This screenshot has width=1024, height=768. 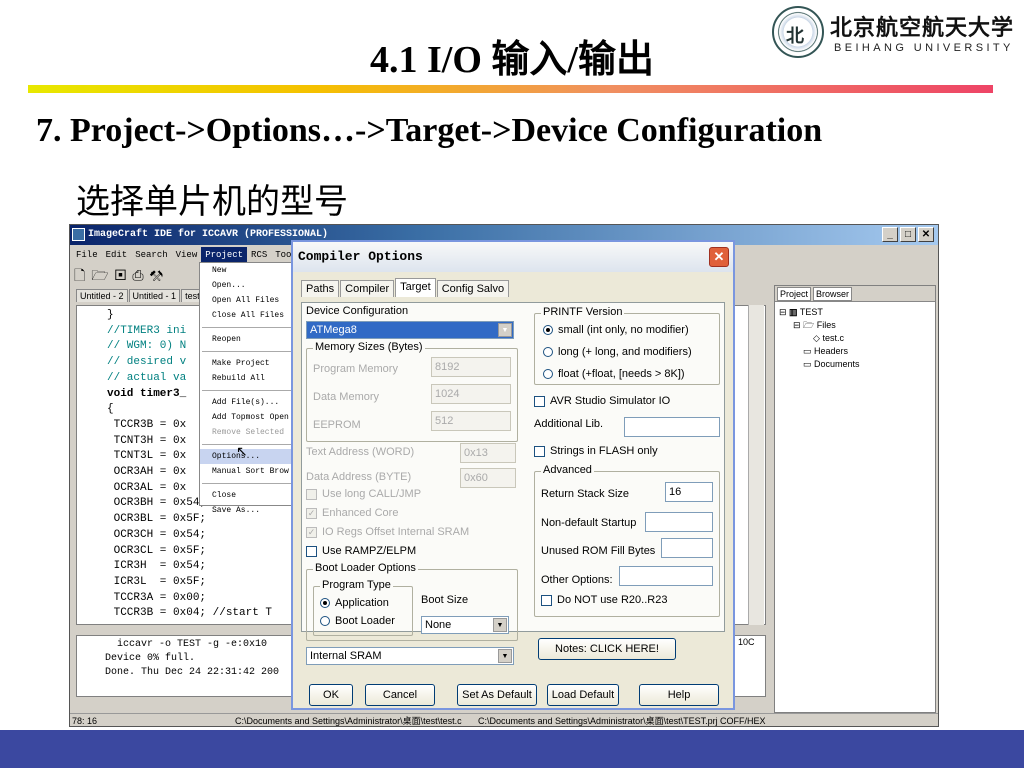 I want to click on tab-target: Target, so click(x=415, y=287).